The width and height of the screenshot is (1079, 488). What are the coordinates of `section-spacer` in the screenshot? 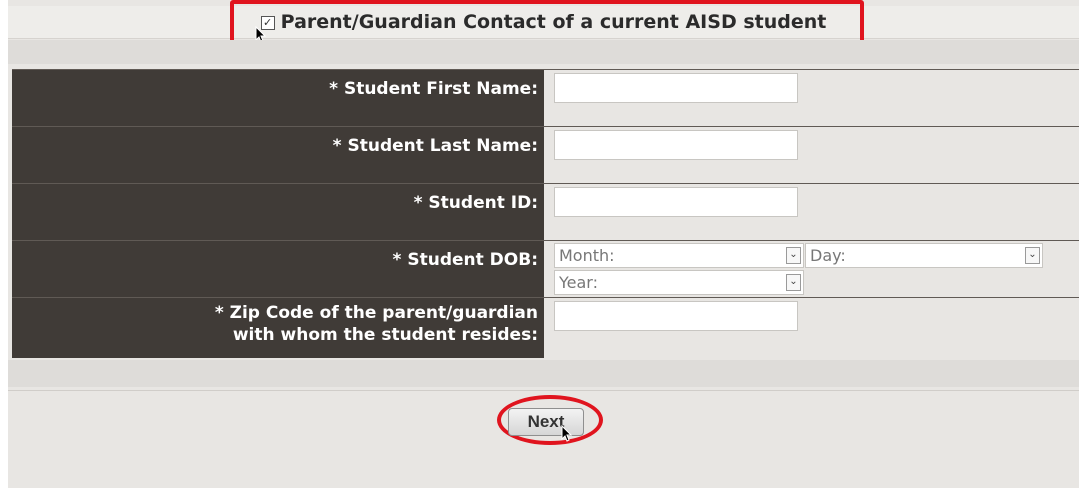 It's located at (543, 52).